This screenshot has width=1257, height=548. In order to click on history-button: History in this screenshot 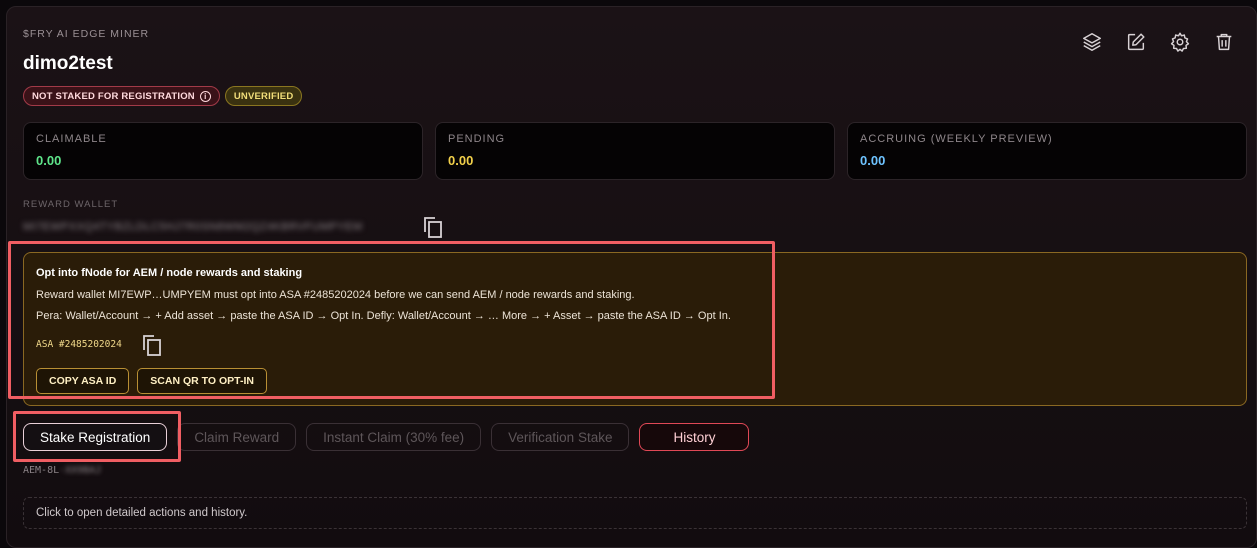, I will do `click(694, 437)`.